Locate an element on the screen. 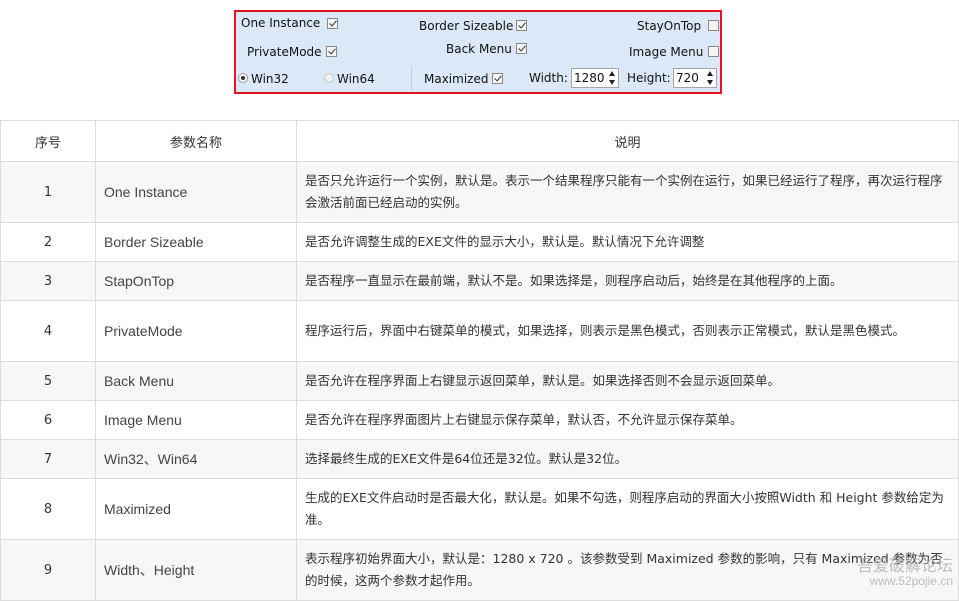 The width and height of the screenshot is (959, 601). win64-radio is located at coordinates (329, 78).